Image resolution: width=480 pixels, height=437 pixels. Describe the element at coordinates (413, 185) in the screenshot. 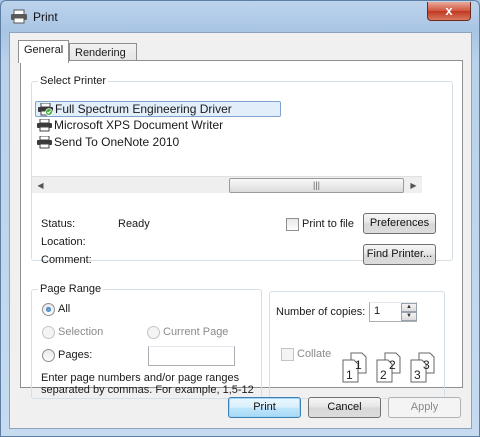

I see `scroll-right-icon: ▶` at that location.